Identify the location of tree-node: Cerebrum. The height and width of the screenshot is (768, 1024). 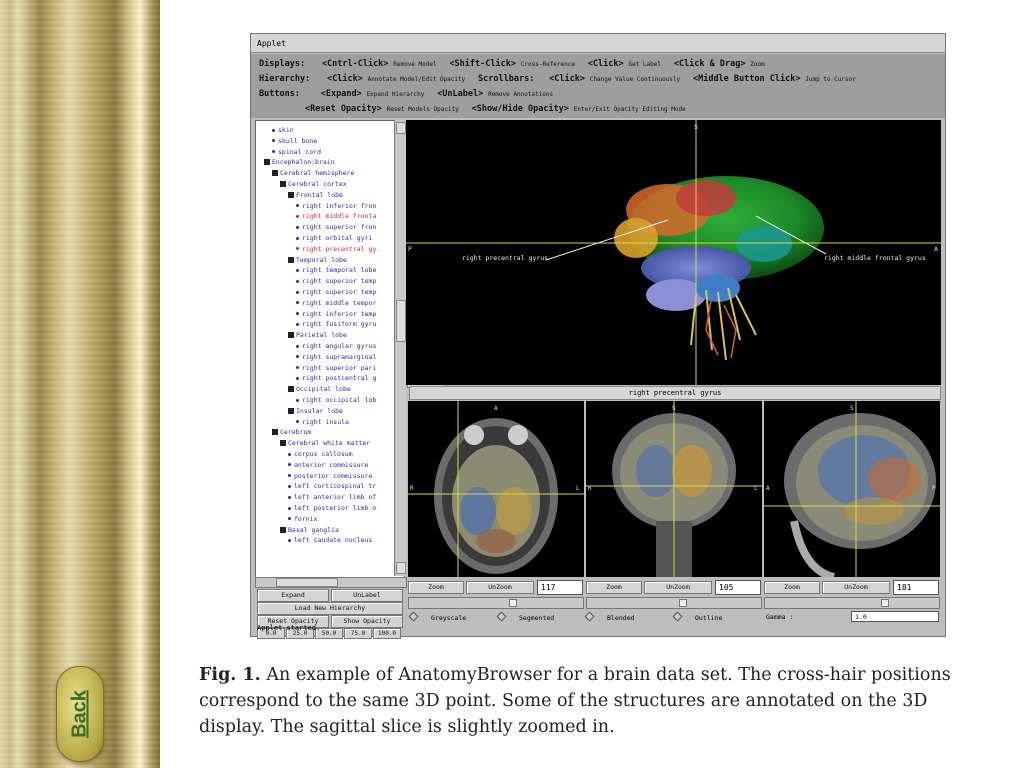
(291, 432).